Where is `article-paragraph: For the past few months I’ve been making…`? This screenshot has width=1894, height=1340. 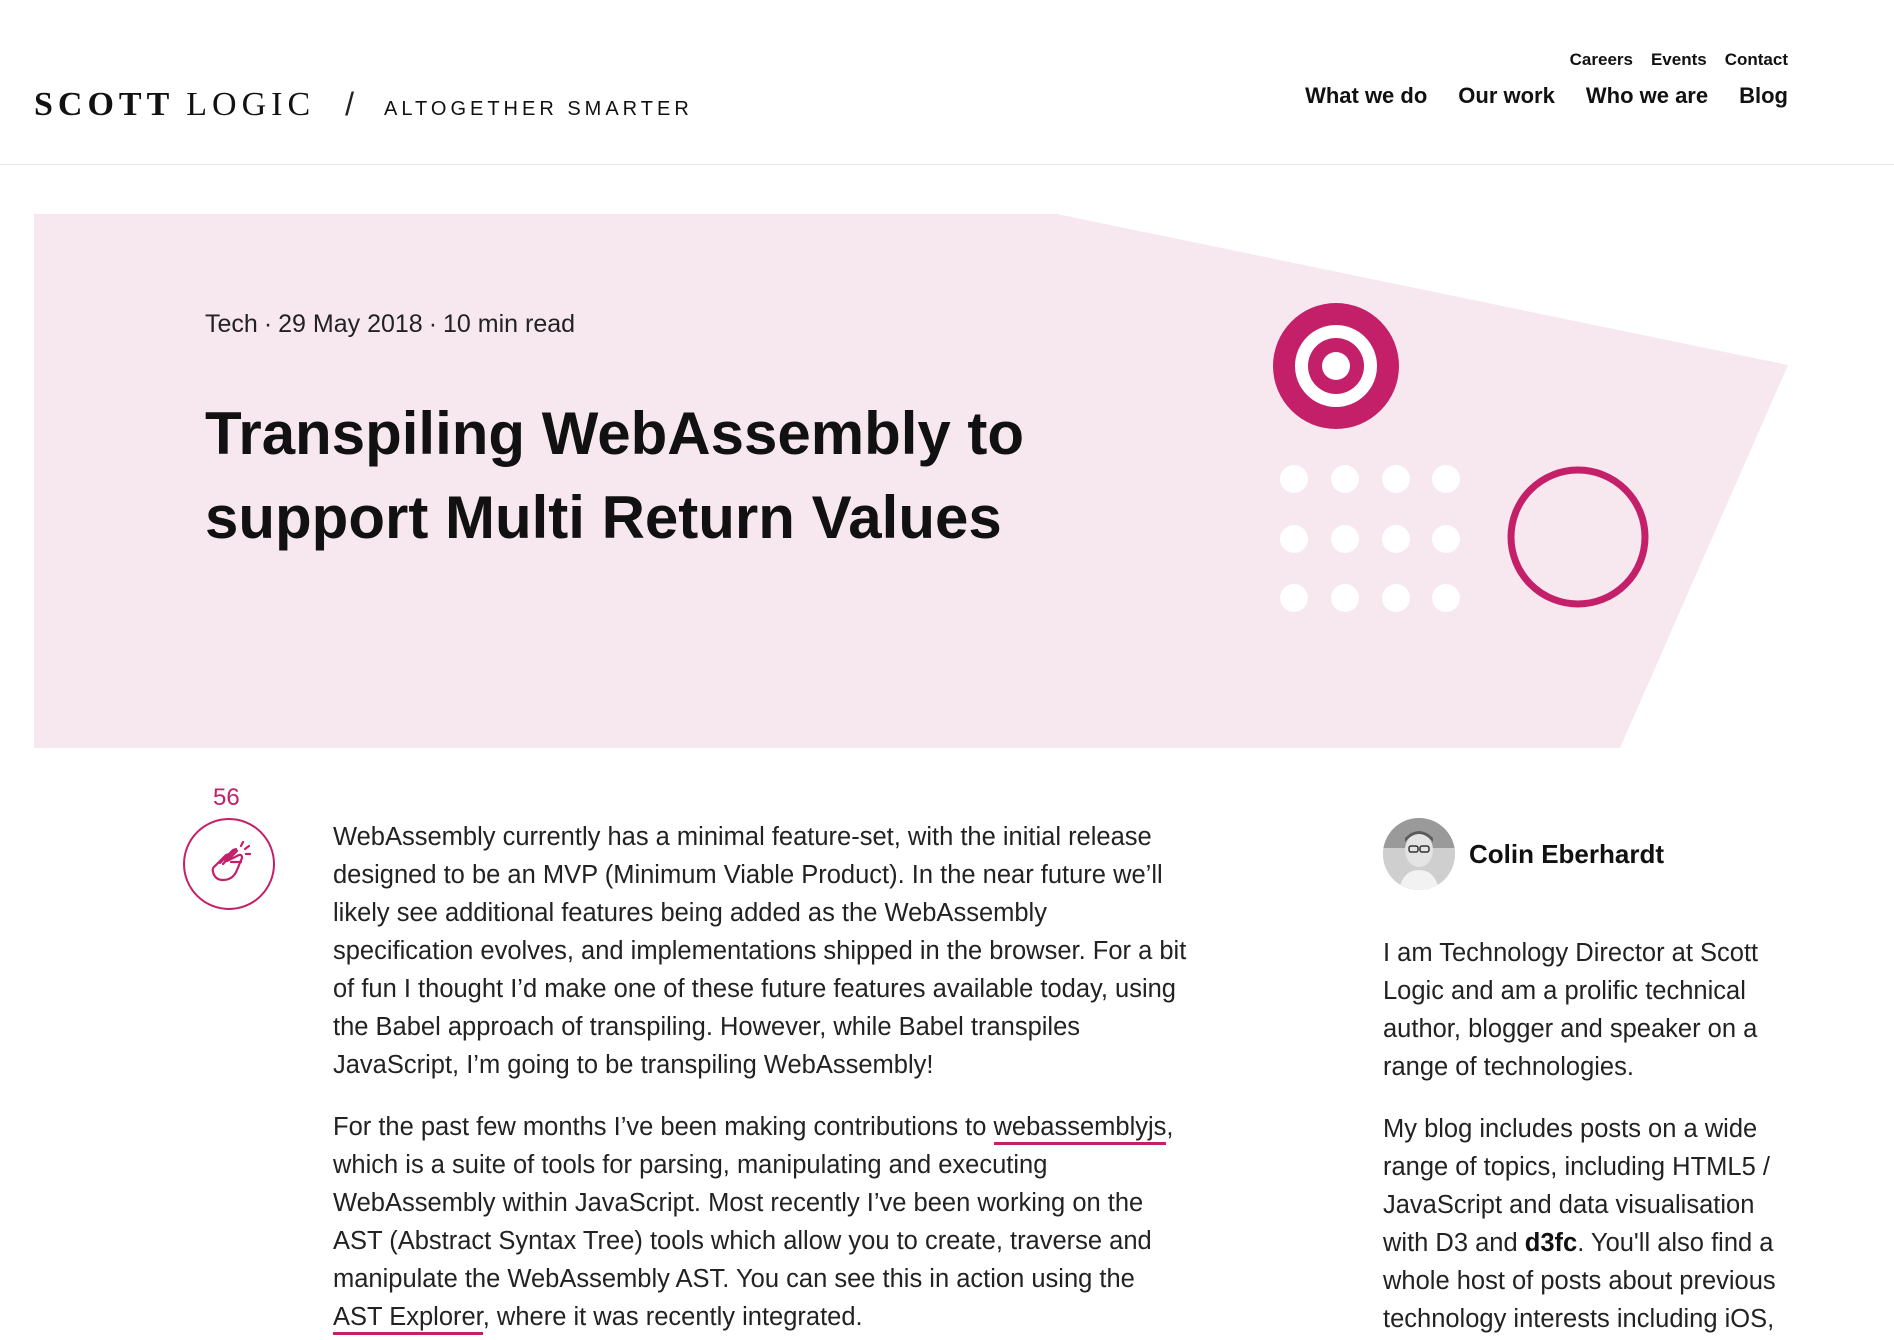
article-paragraph: For the past few months I’ve been making… is located at coordinates (760, 1222).